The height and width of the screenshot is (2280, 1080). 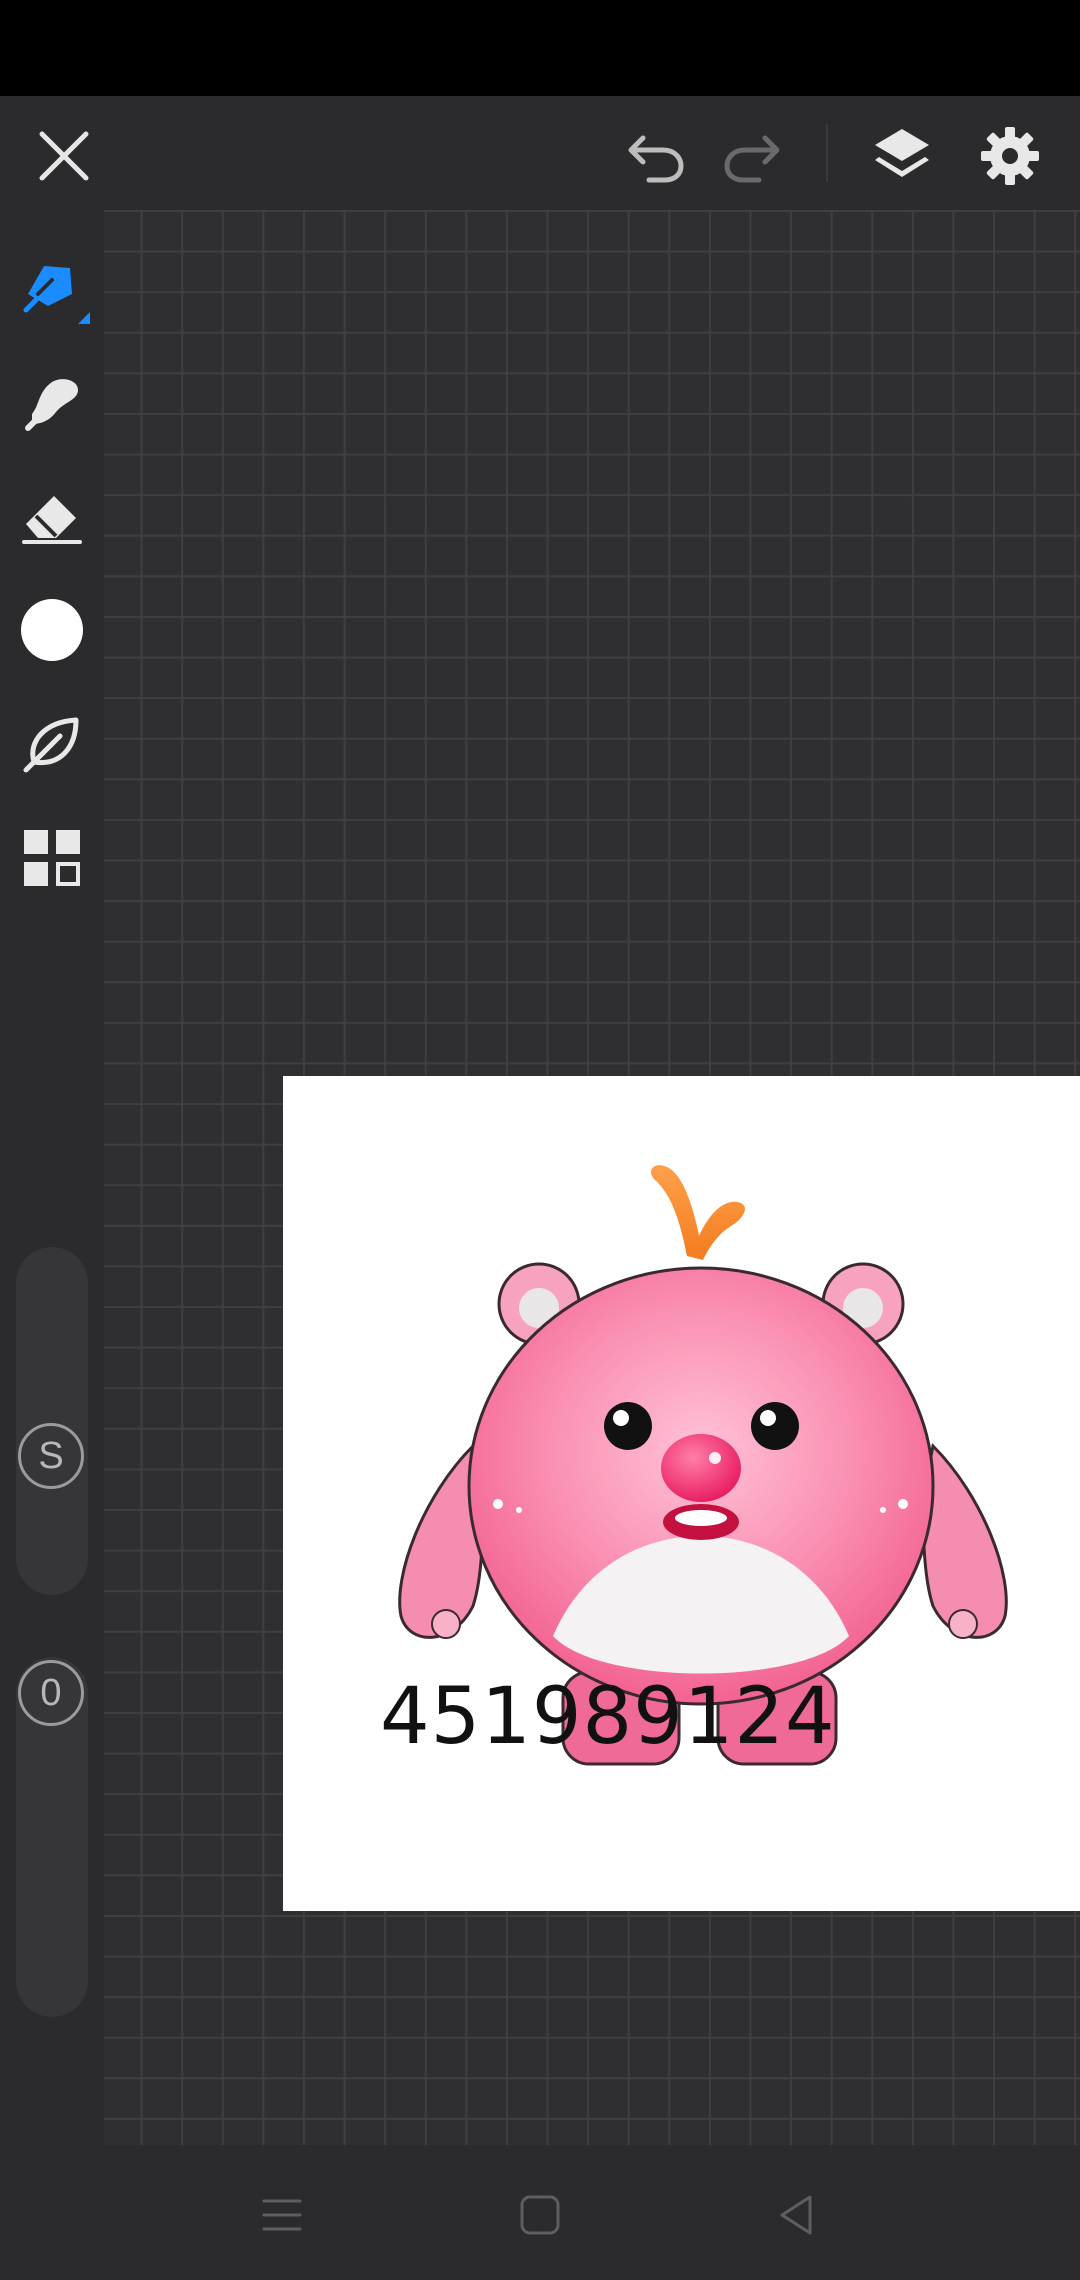 I want to click on close-icon, so click(x=64, y=156).